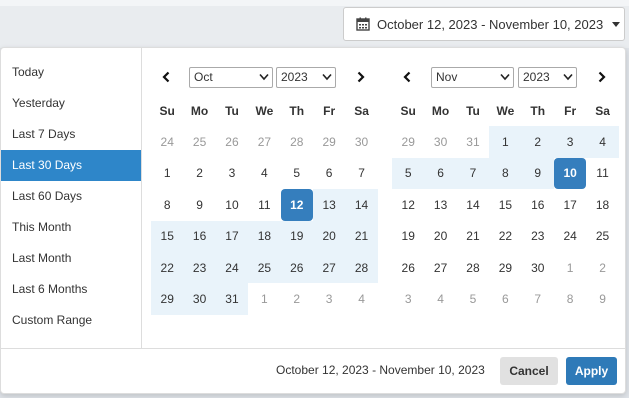 This screenshot has height=398, width=629. I want to click on calendar-day-other-month: 25, so click(199, 141).